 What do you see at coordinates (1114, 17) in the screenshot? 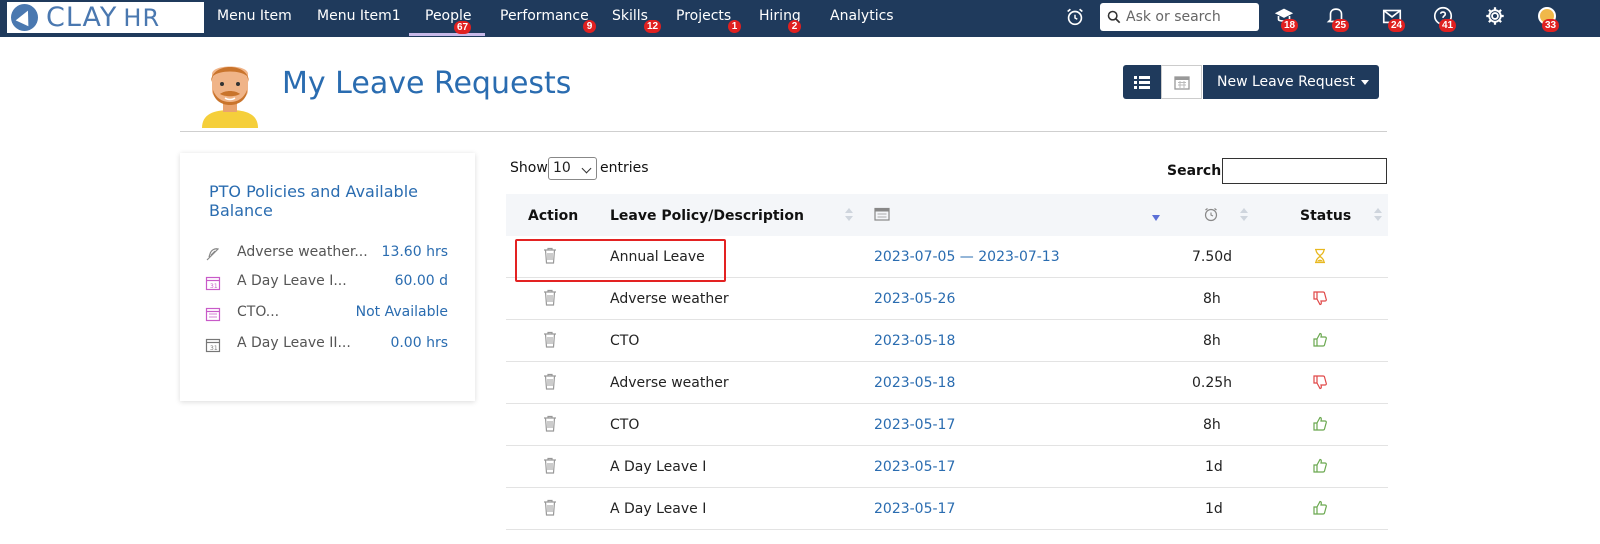
I see `search-icon` at bounding box center [1114, 17].